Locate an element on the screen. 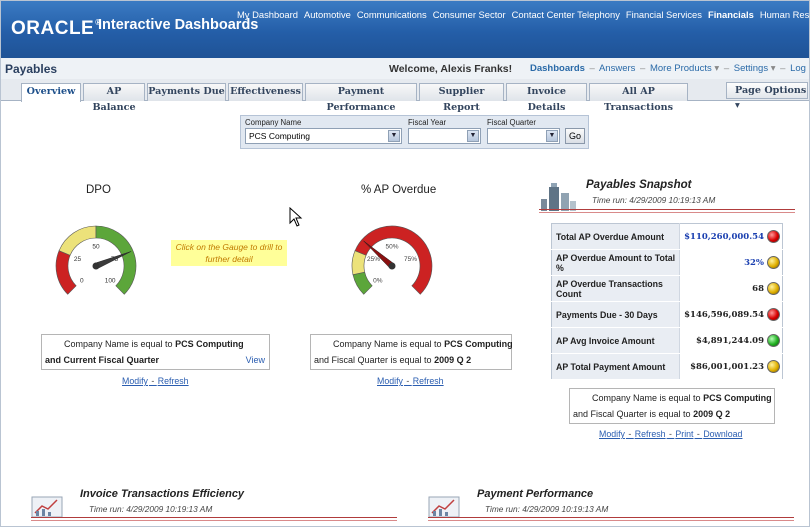  fiscal-quarter-label: Fiscal Quarter is located at coordinates (511, 122).